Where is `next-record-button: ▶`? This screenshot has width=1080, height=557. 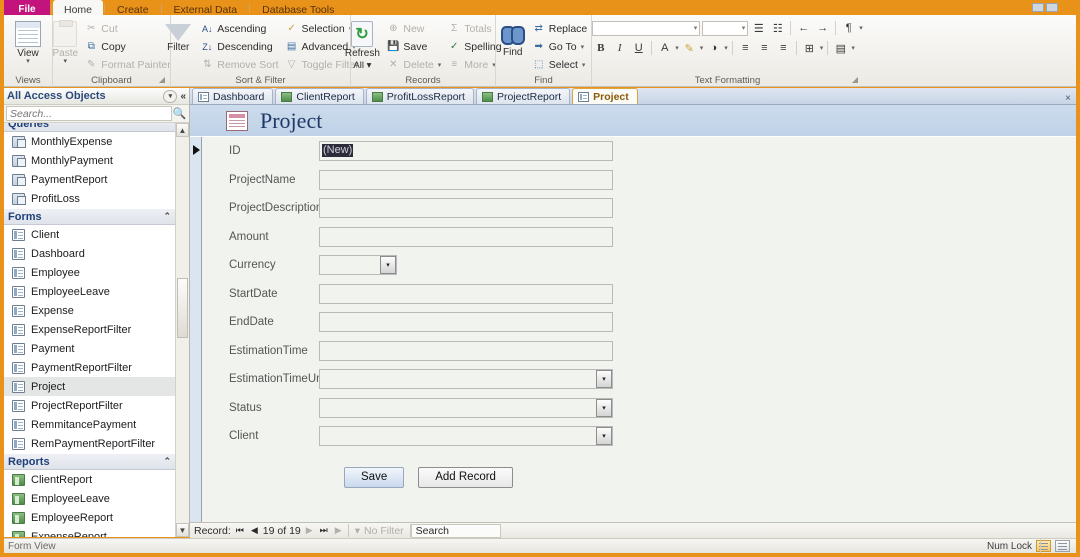
next-record-button: ▶ is located at coordinates (309, 530).